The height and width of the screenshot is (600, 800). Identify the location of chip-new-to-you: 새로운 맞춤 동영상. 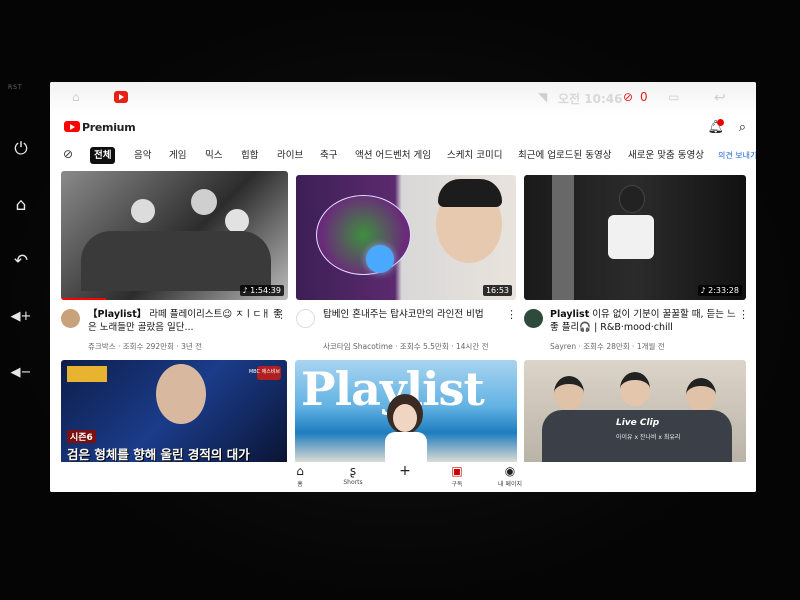
(666, 155).